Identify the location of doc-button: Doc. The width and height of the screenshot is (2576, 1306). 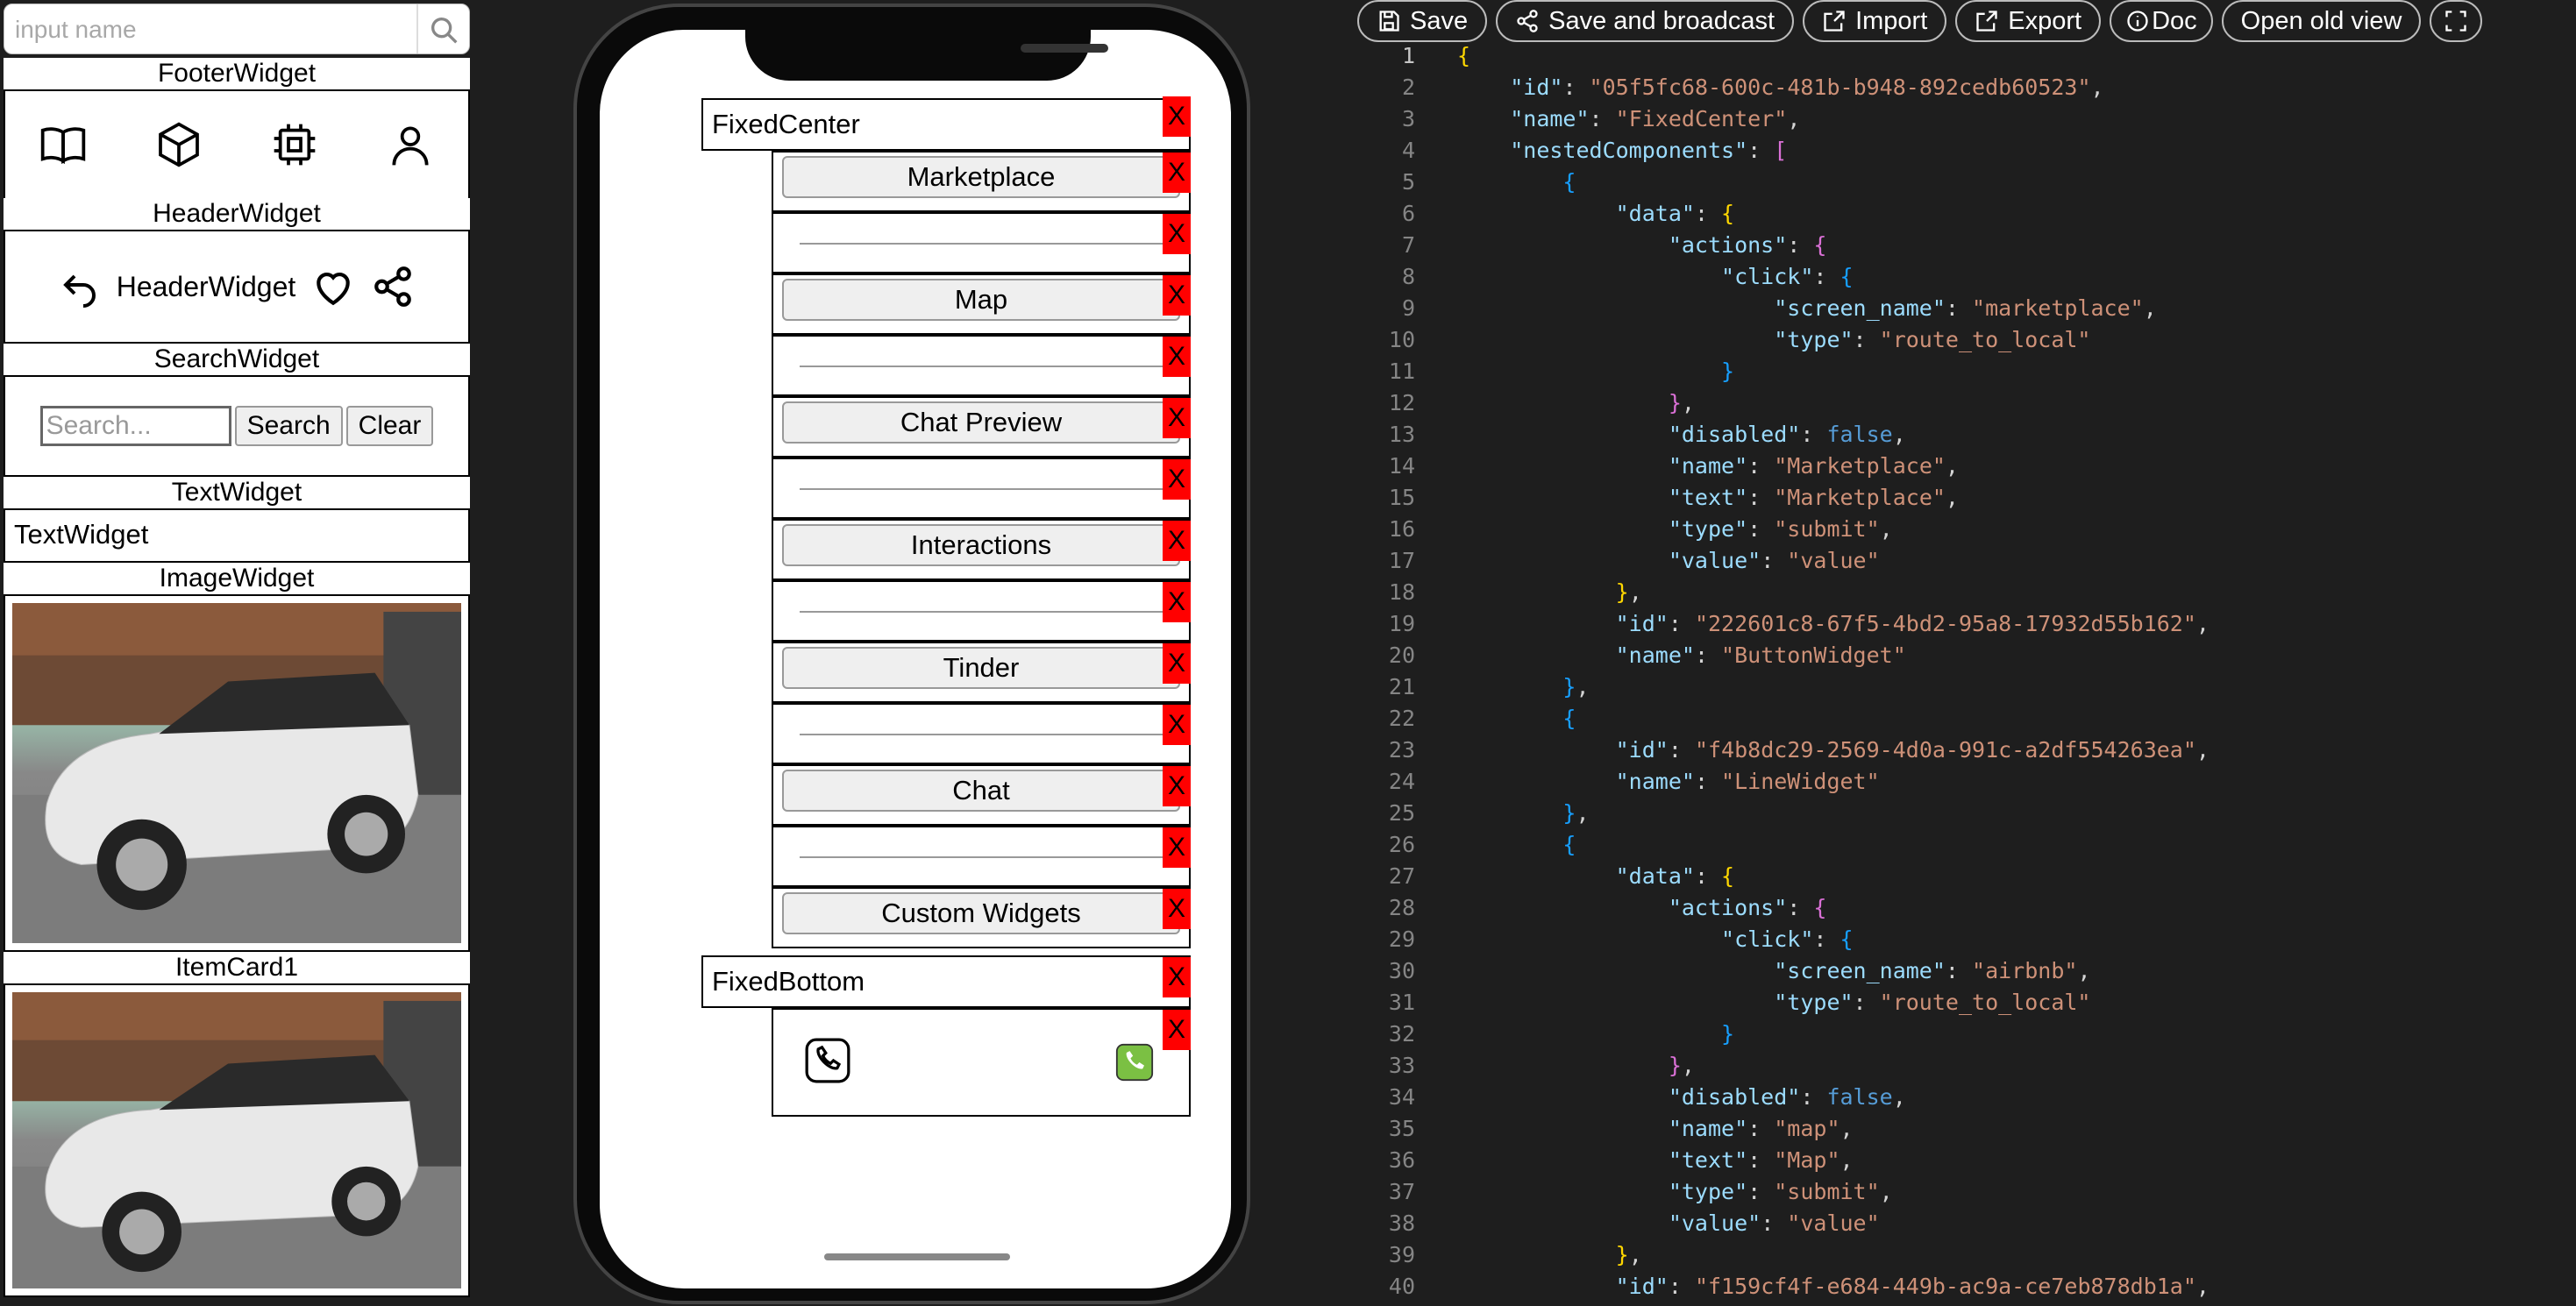
(2161, 21).